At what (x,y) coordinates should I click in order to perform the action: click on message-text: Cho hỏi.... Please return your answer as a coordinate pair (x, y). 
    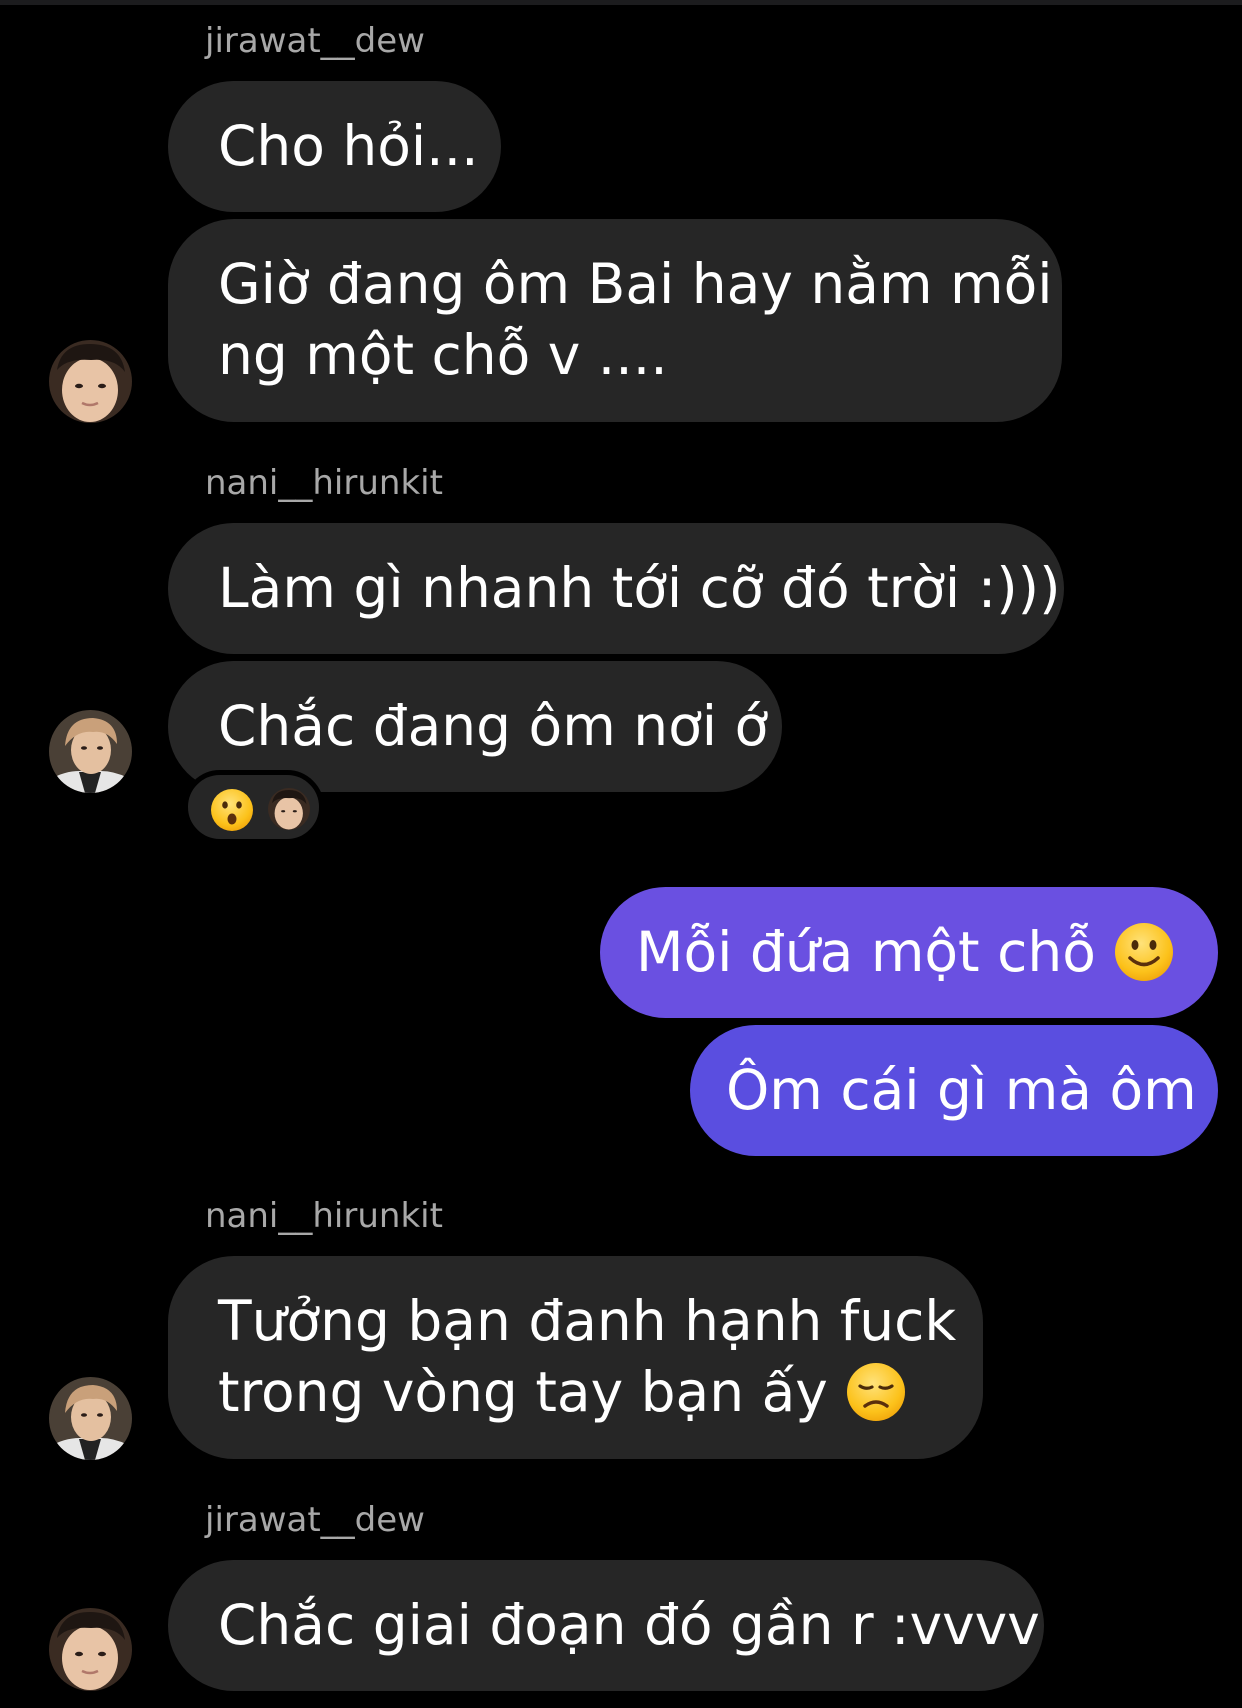
    Looking at the image, I should click on (348, 146).